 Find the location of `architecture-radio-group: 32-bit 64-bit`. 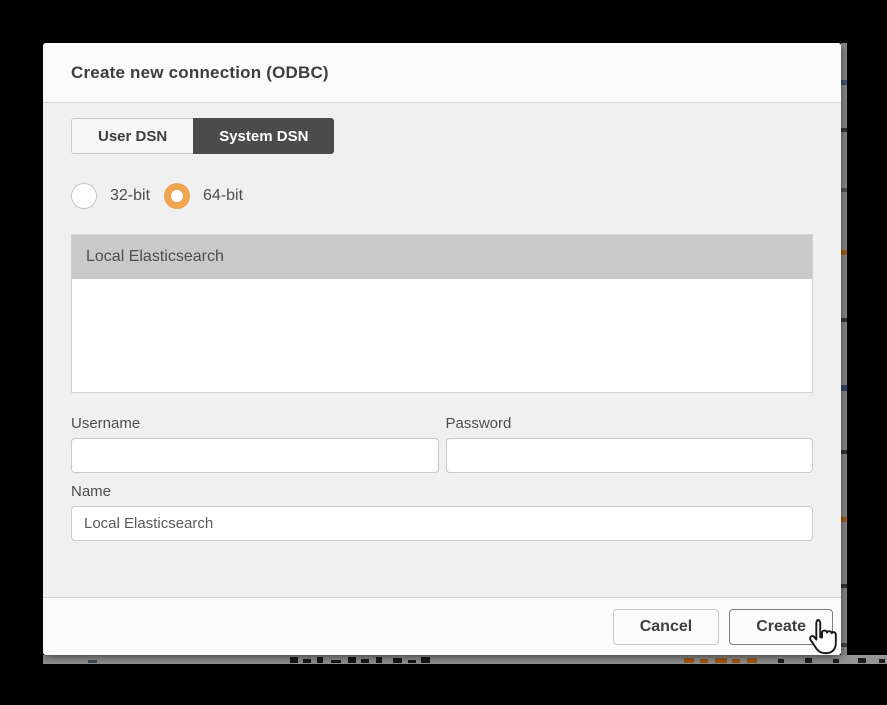

architecture-radio-group: 32-bit 64-bit is located at coordinates (442, 196).